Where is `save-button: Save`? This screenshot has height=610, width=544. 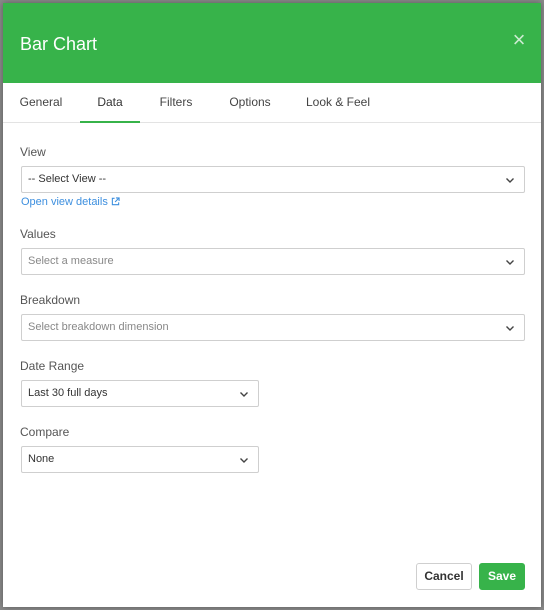 save-button: Save is located at coordinates (502, 576).